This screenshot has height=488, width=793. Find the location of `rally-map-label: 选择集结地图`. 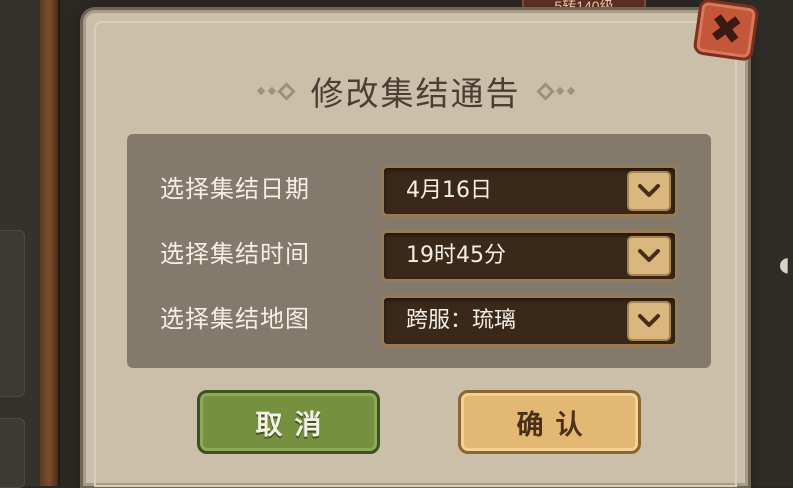

rally-map-label: 选择集结地图 is located at coordinates (235, 319).